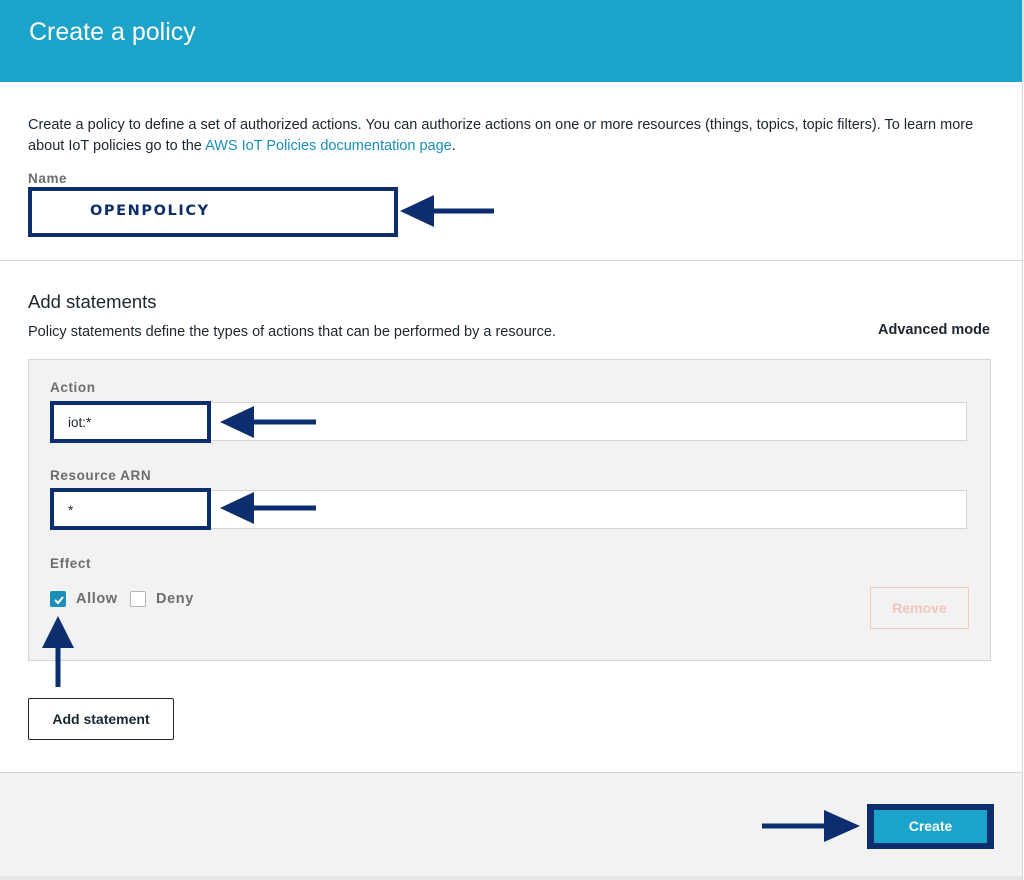 The image size is (1024, 880). What do you see at coordinates (175, 599) in the screenshot?
I see `deny-label: Deny` at bounding box center [175, 599].